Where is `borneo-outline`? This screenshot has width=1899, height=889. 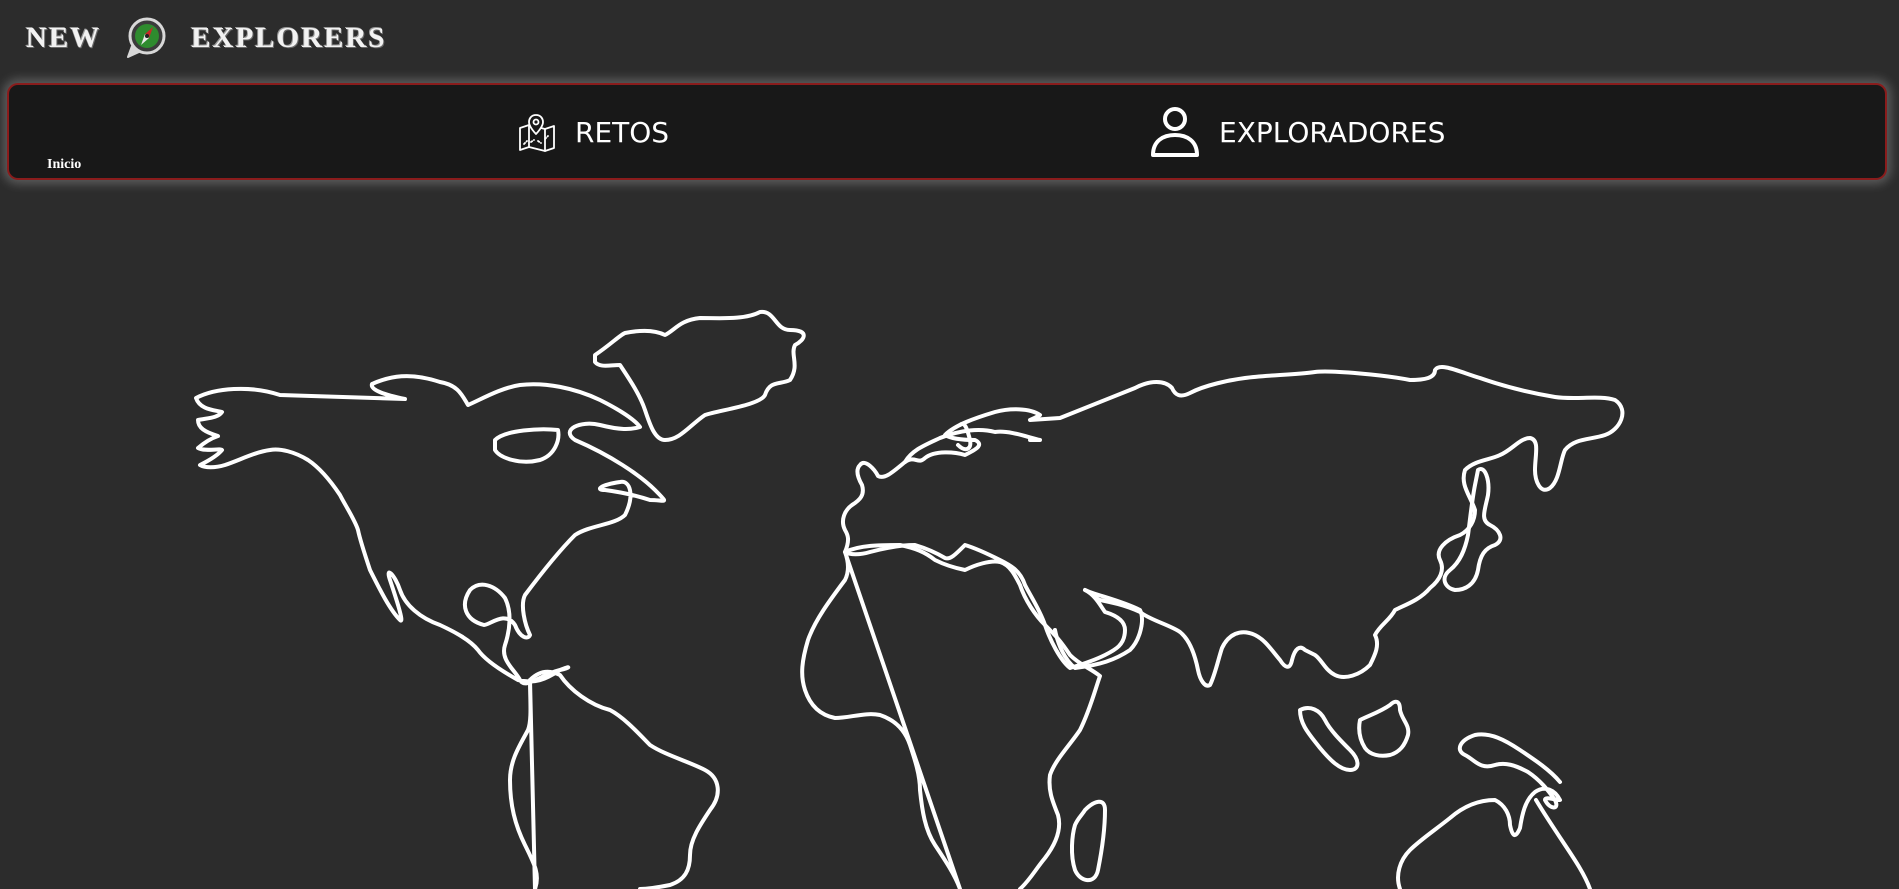
borneo-outline is located at coordinates (1384, 728).